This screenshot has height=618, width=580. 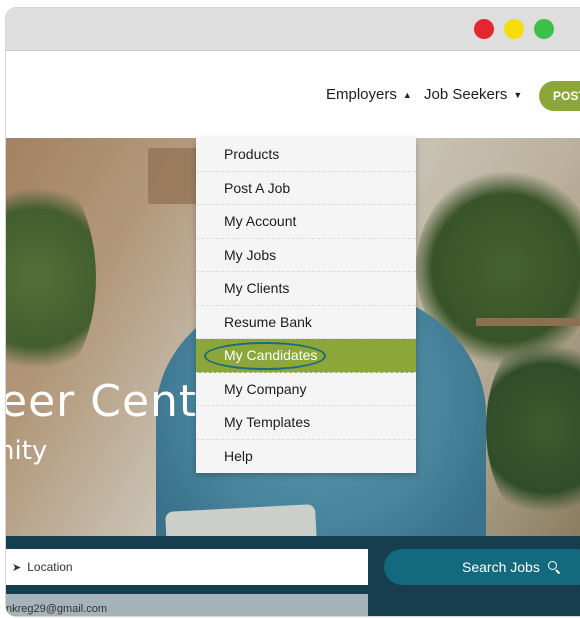 I want to click on location-input: ➤ Location, so click(x=187, y=567).